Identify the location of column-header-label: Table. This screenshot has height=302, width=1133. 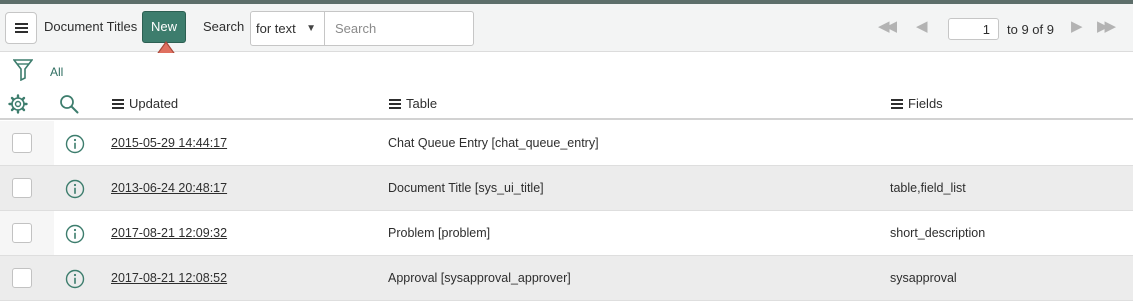
(422, 103).